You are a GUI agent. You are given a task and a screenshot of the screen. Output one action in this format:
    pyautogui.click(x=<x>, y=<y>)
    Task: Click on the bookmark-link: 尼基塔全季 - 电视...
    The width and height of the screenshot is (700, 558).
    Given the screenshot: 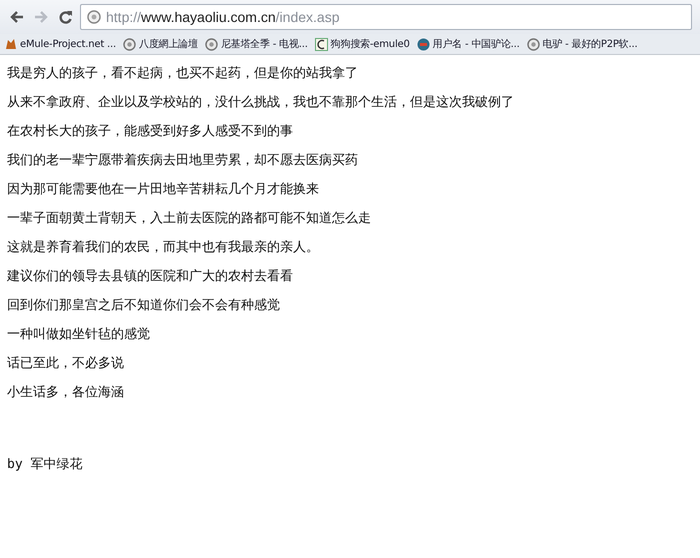 What is the action you would take?
    pyautogui.click(x=256, y=44)
    